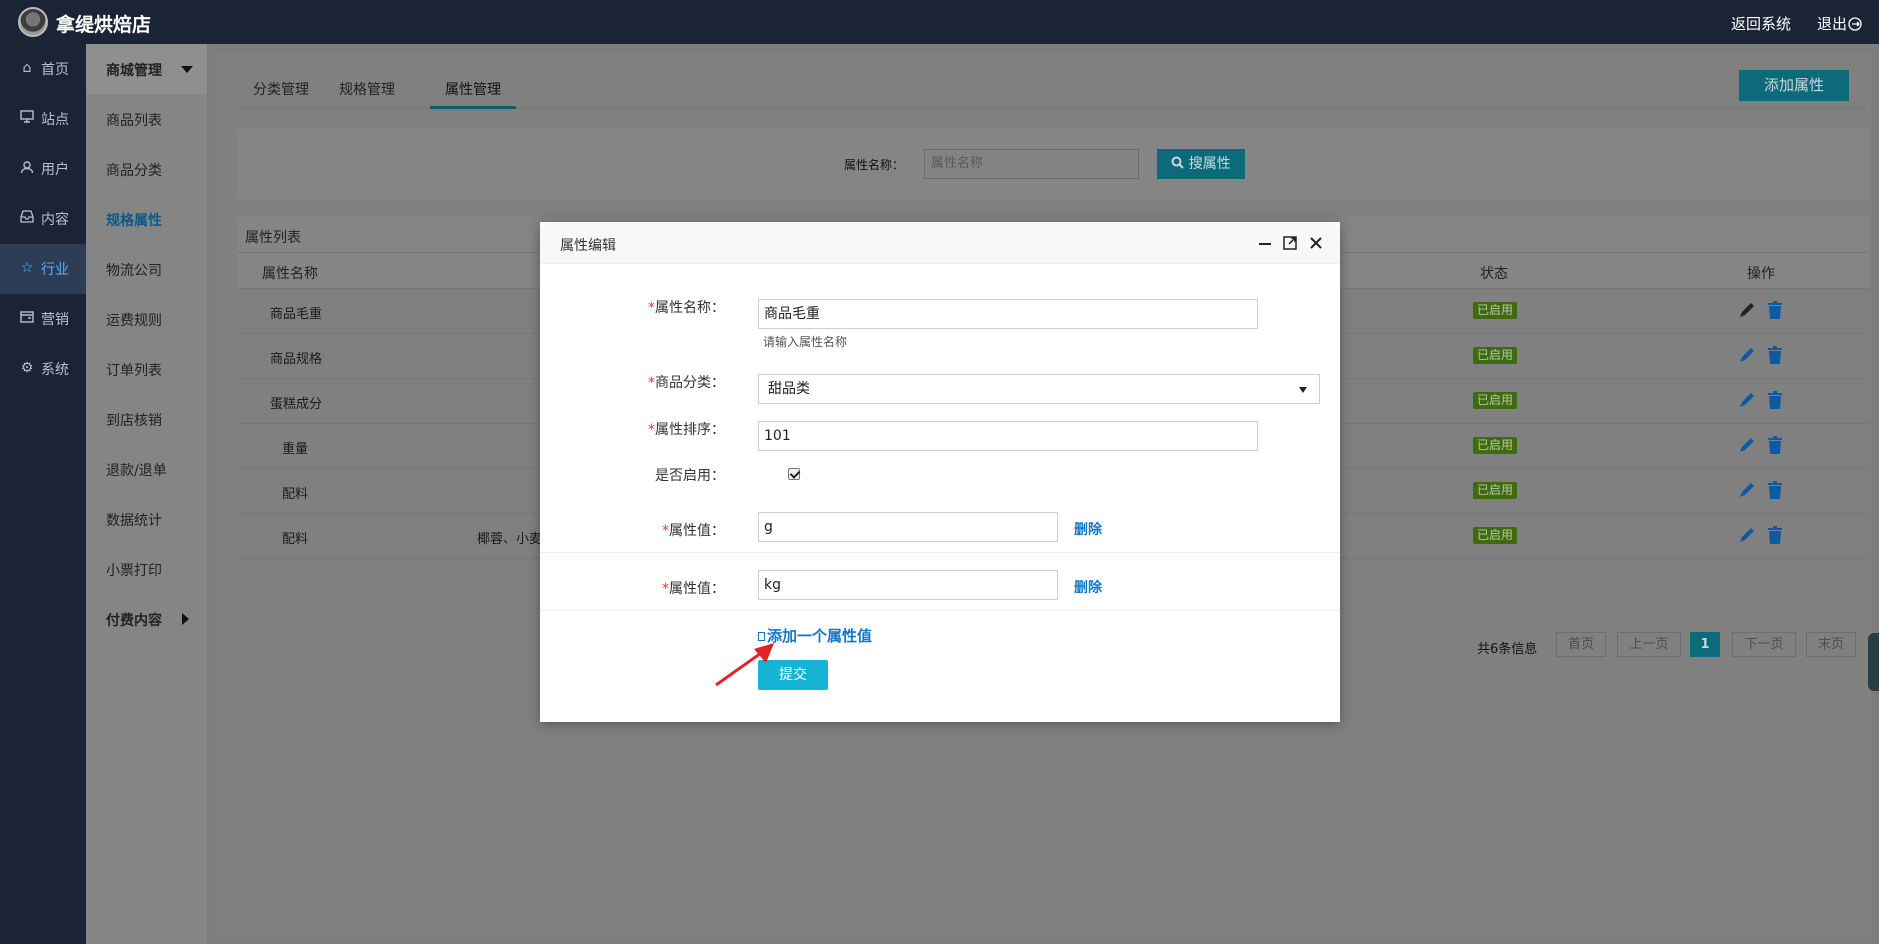  What do you see at coordinates (1831, 644) in the screenshot?
I see `page-last: 末页` at bounding box center [1831, 644].